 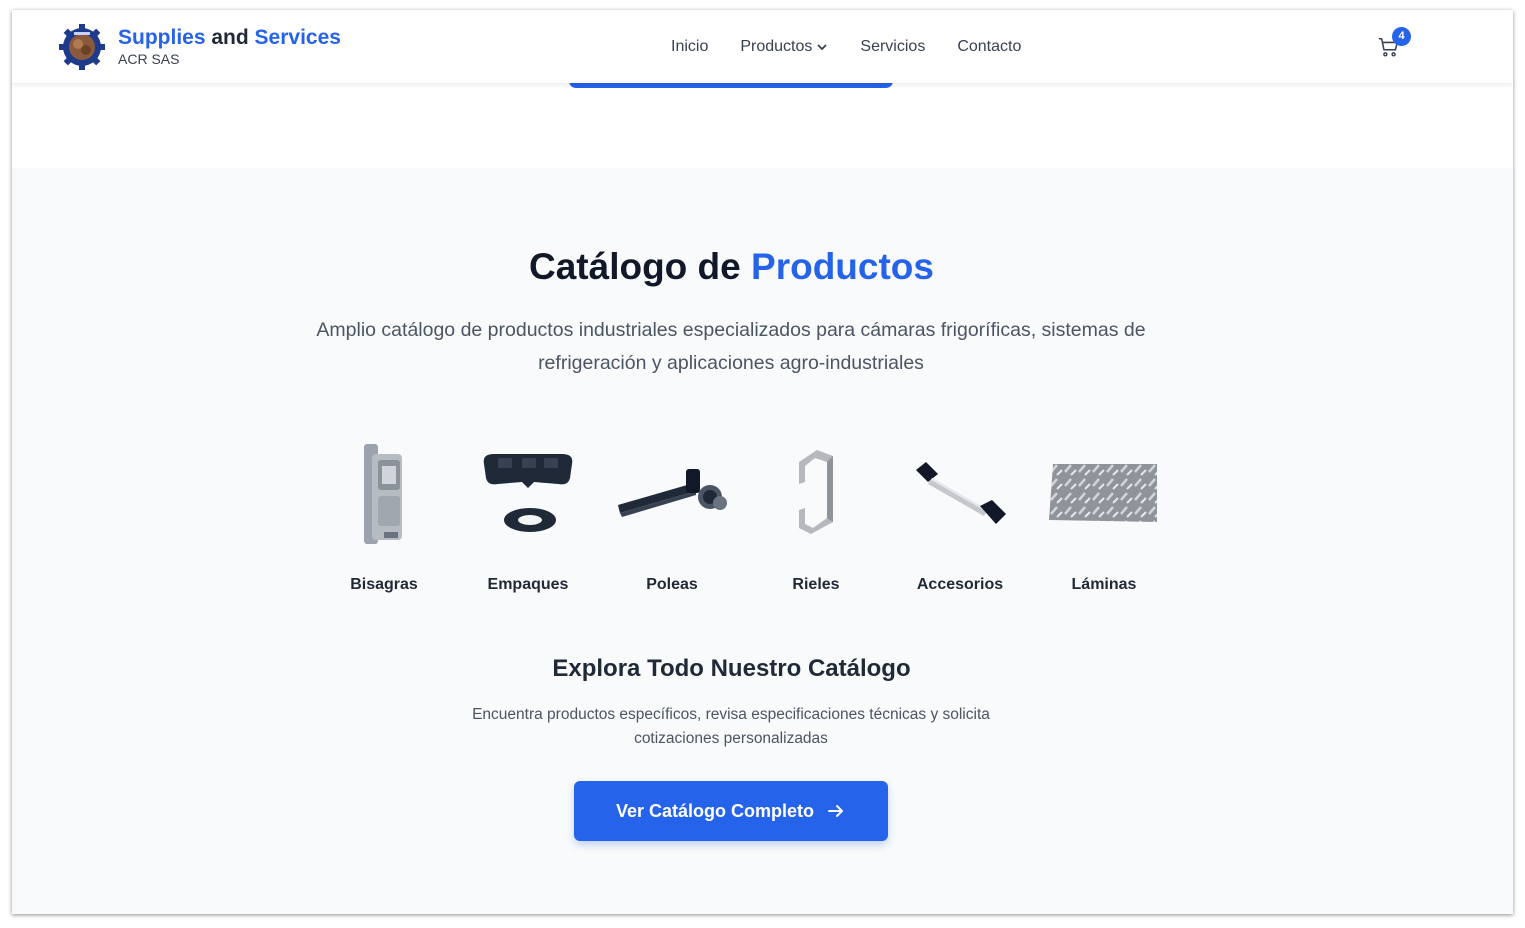 I want to click on catalog-title: Catálogo de Productos, so click(x=731, y=267).